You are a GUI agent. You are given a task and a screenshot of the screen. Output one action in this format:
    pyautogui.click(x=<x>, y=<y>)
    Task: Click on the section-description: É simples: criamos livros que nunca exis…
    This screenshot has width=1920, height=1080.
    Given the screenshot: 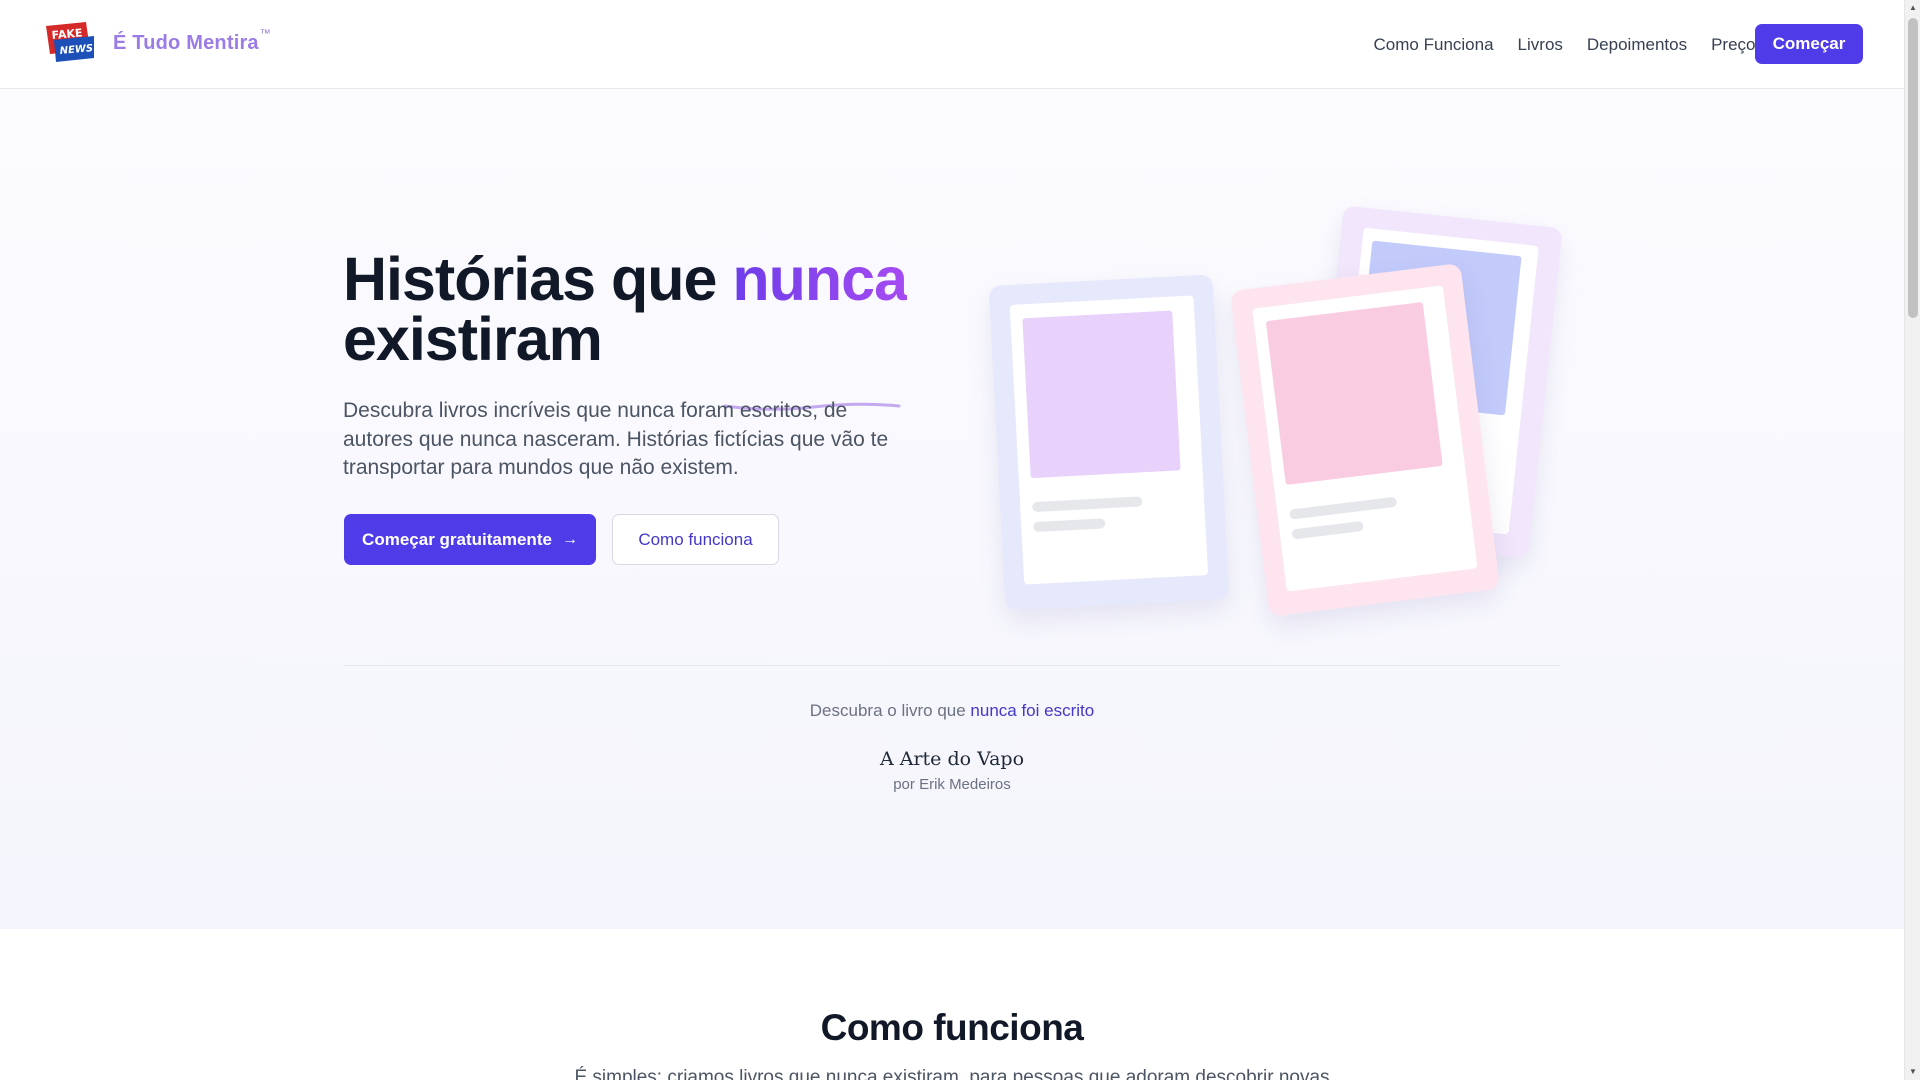 What is the action you would take?
    pyautogui.click(x=952, y=1073)
    